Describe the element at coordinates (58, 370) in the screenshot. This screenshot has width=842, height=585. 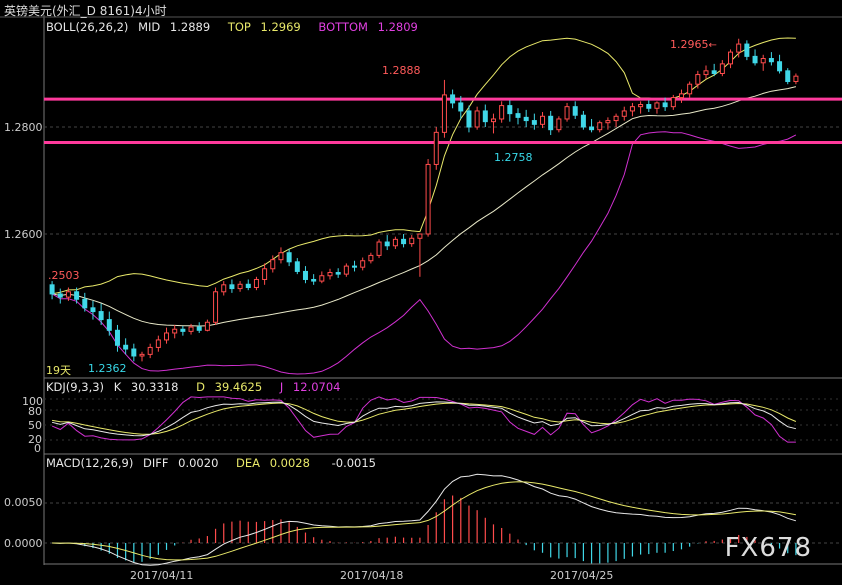
I see `period-label: 19天` at that location.